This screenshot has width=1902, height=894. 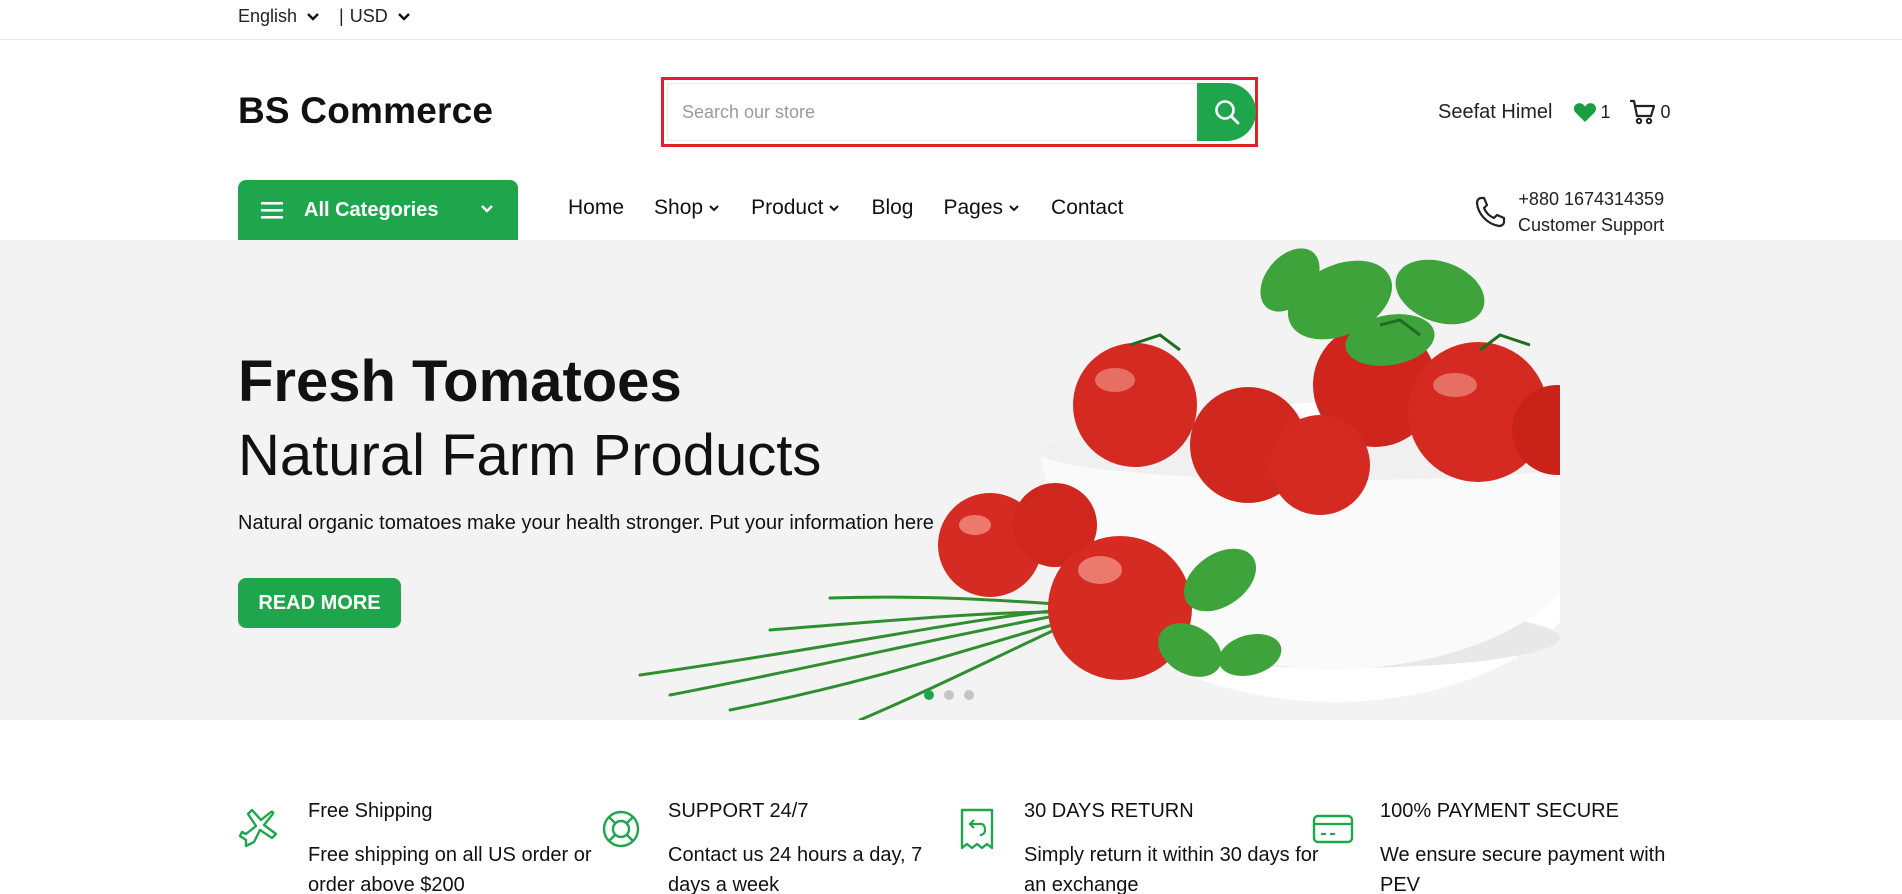 I want to click on nav-label: Product, so click(x=787, y=207).